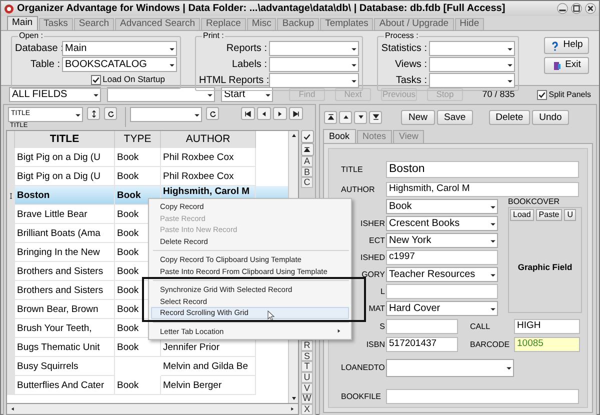 The width and height of the screenshot is (600, 415). What do you see at coordinates (205, 366) in the screenshot?
I see `table-cell: Melvin and Gilda Be` at bounding box center [205, 366].